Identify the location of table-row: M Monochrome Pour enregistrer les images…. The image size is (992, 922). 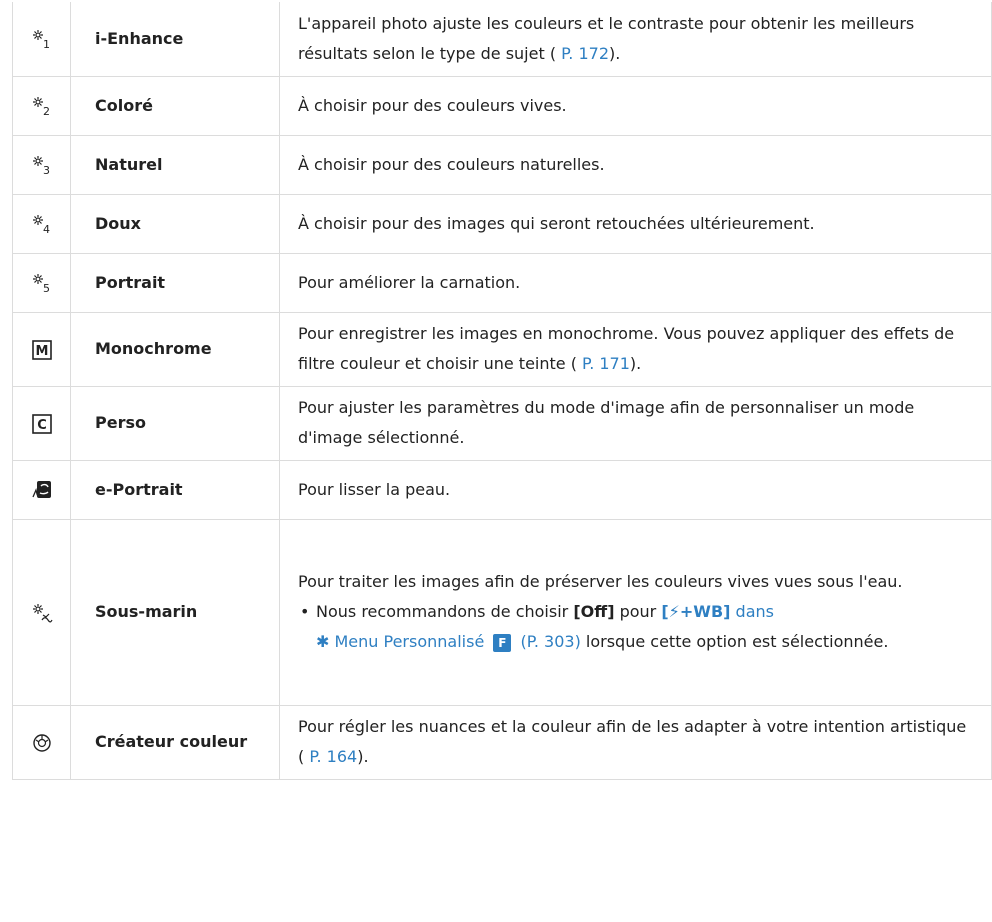
(502, 349).